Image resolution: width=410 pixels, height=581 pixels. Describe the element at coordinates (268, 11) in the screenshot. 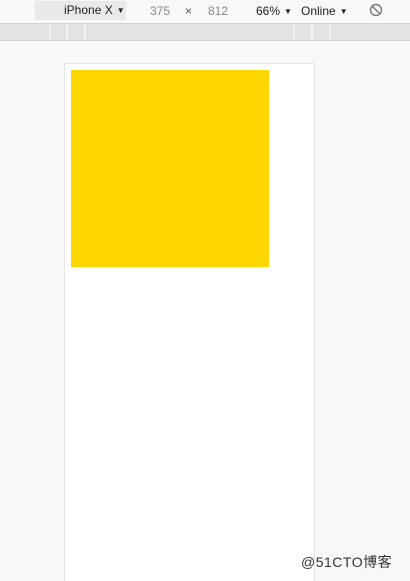

I see `zoom-label: 66%` at that location.